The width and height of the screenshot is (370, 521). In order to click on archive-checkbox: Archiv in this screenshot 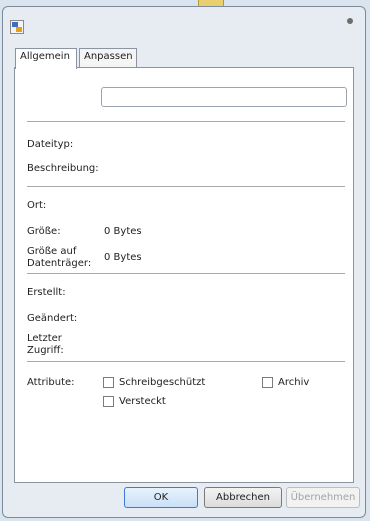, I will do `click(285, 382)`.